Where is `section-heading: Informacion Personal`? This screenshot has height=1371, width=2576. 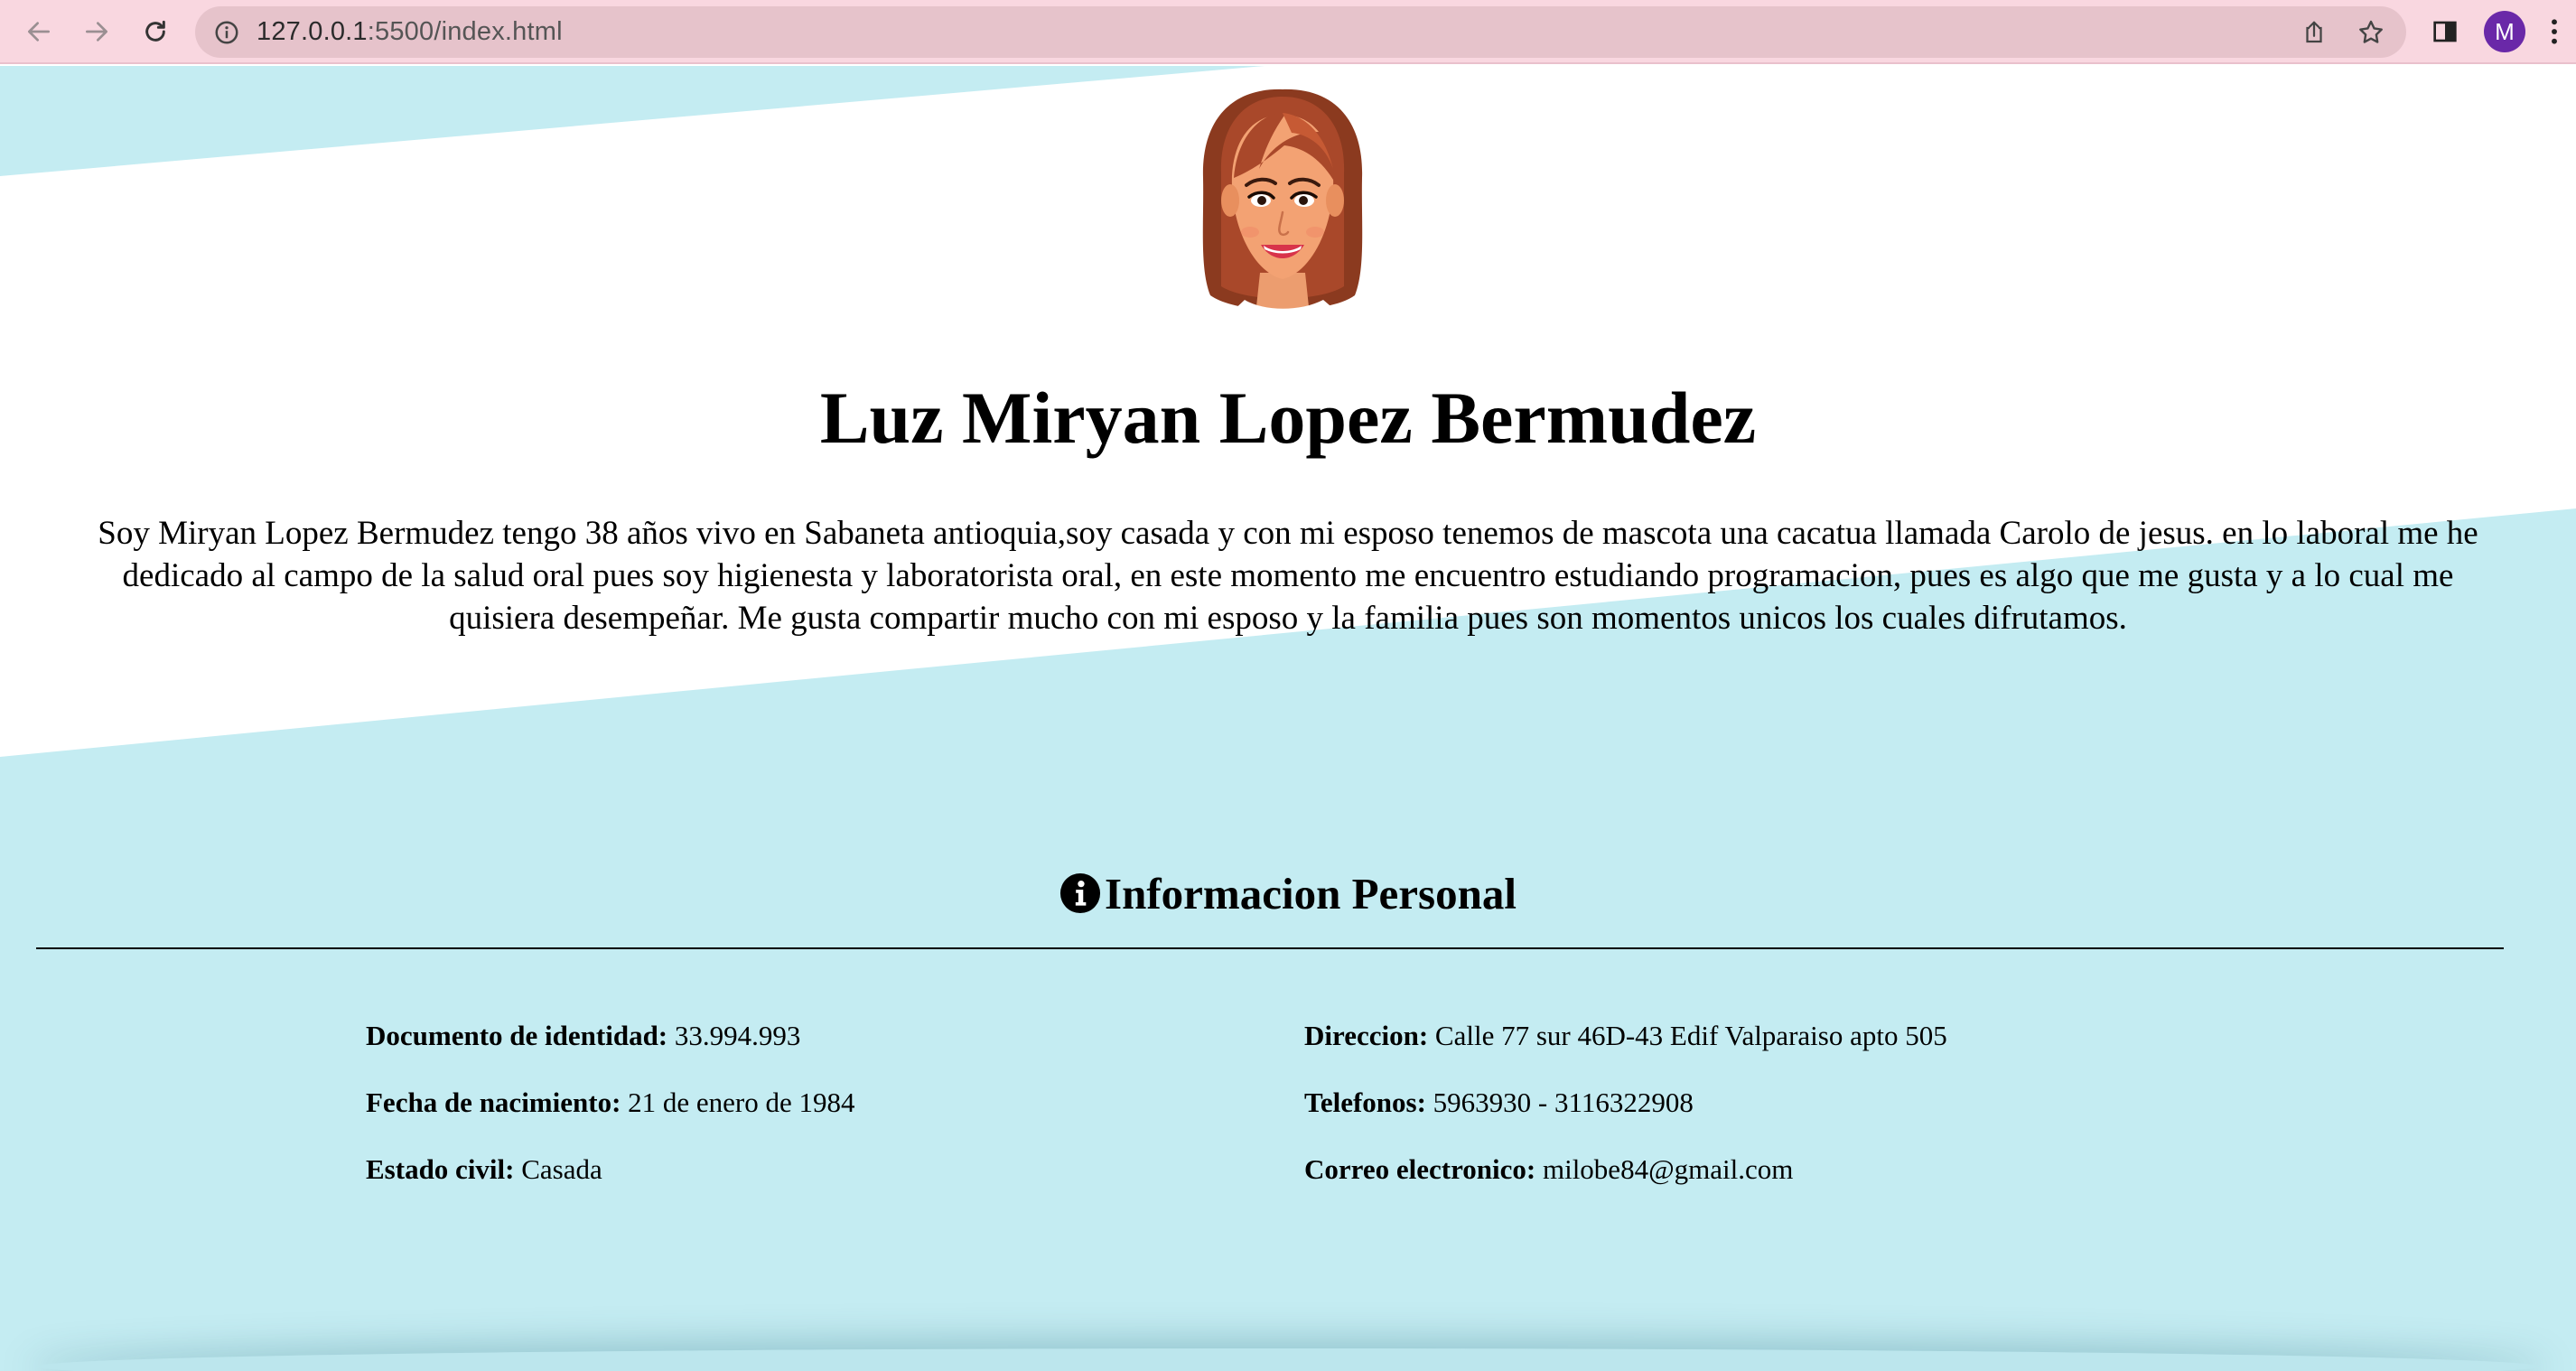
section-heading: Informacion Personal is located at coordinates (1288, 894).